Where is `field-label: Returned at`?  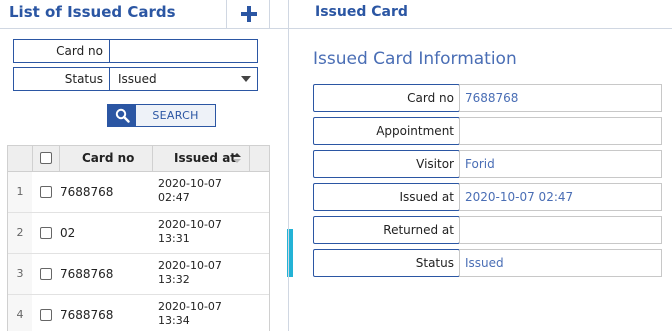 field-label: Returned at is located at coordinates (386, 230).